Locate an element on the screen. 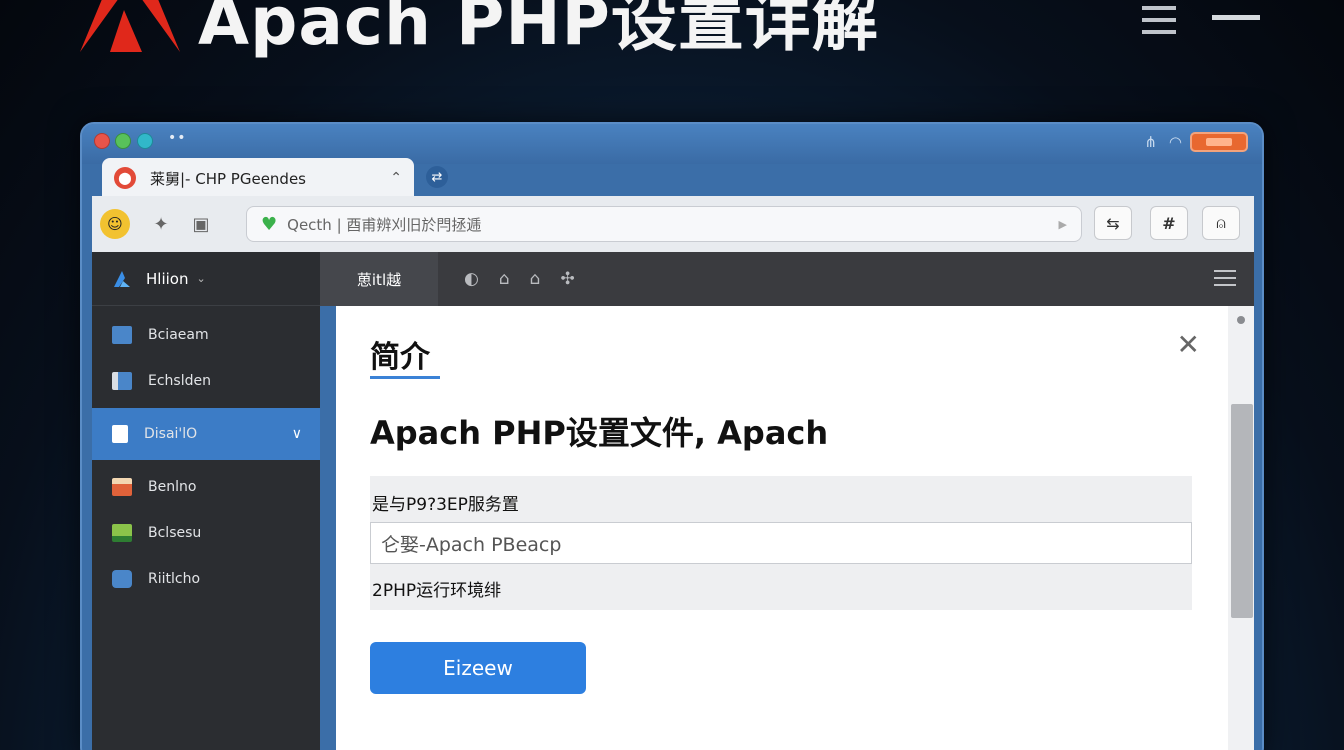  more-dots-icon: •• is located at coordinates (177, 138).